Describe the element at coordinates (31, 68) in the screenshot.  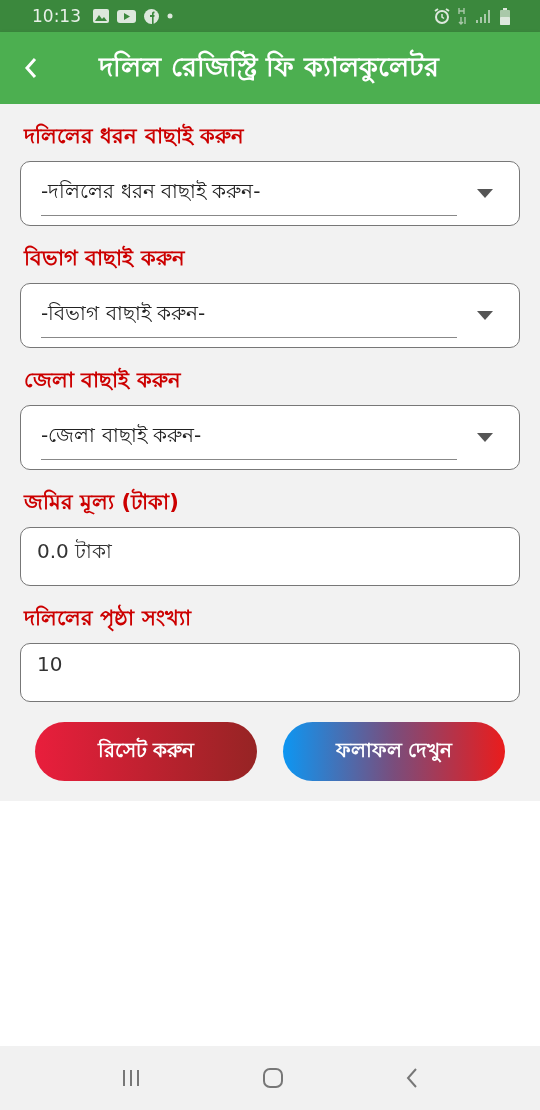
I see `chevron-left-icon` at that location.